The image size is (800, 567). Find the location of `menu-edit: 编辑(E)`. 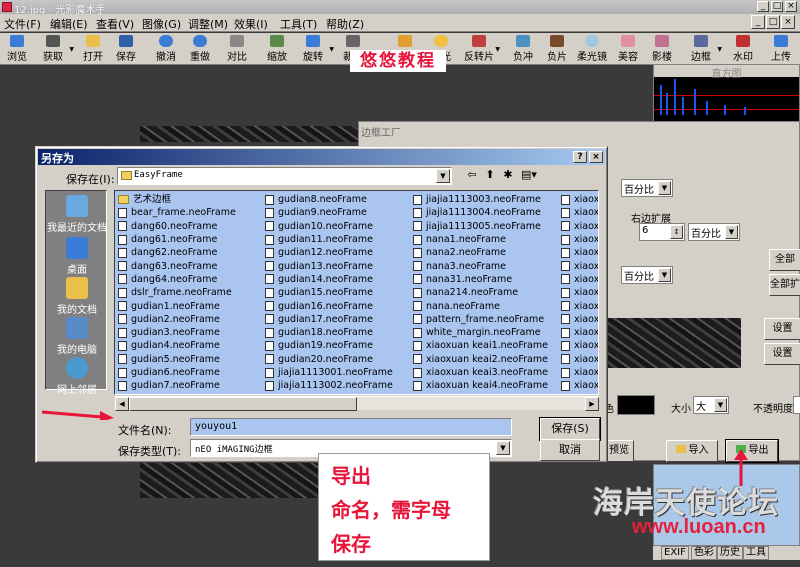

menu-edit: 编辑(E) is located at coordinates (69, 24).